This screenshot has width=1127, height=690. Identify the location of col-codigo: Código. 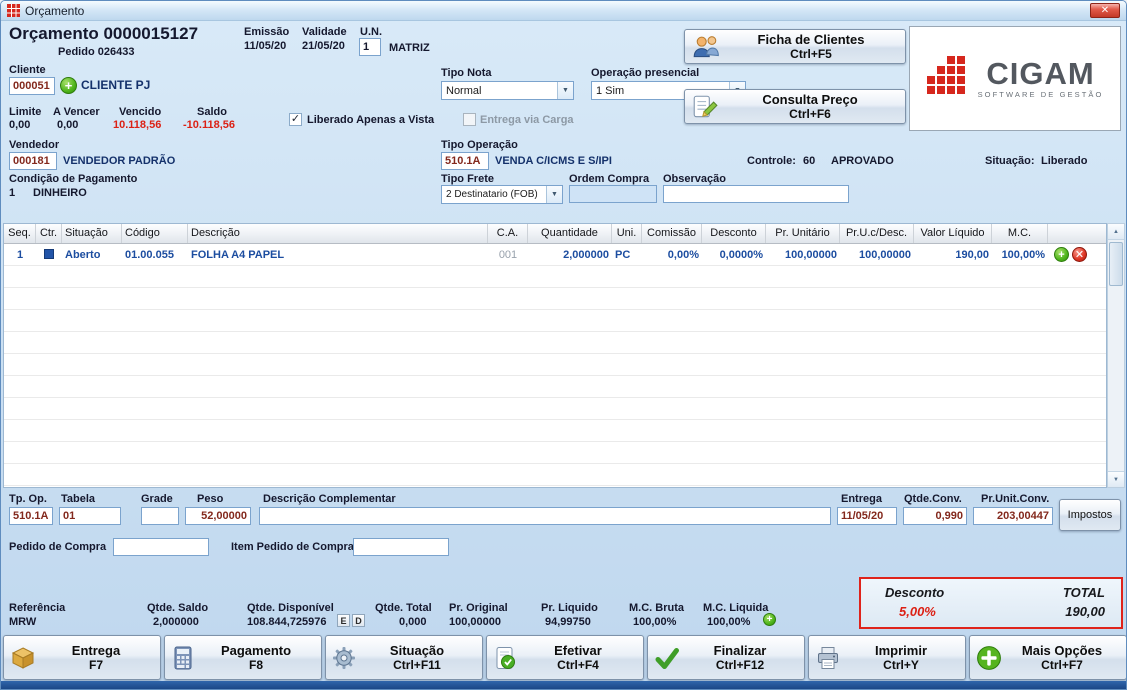
(155, 233).